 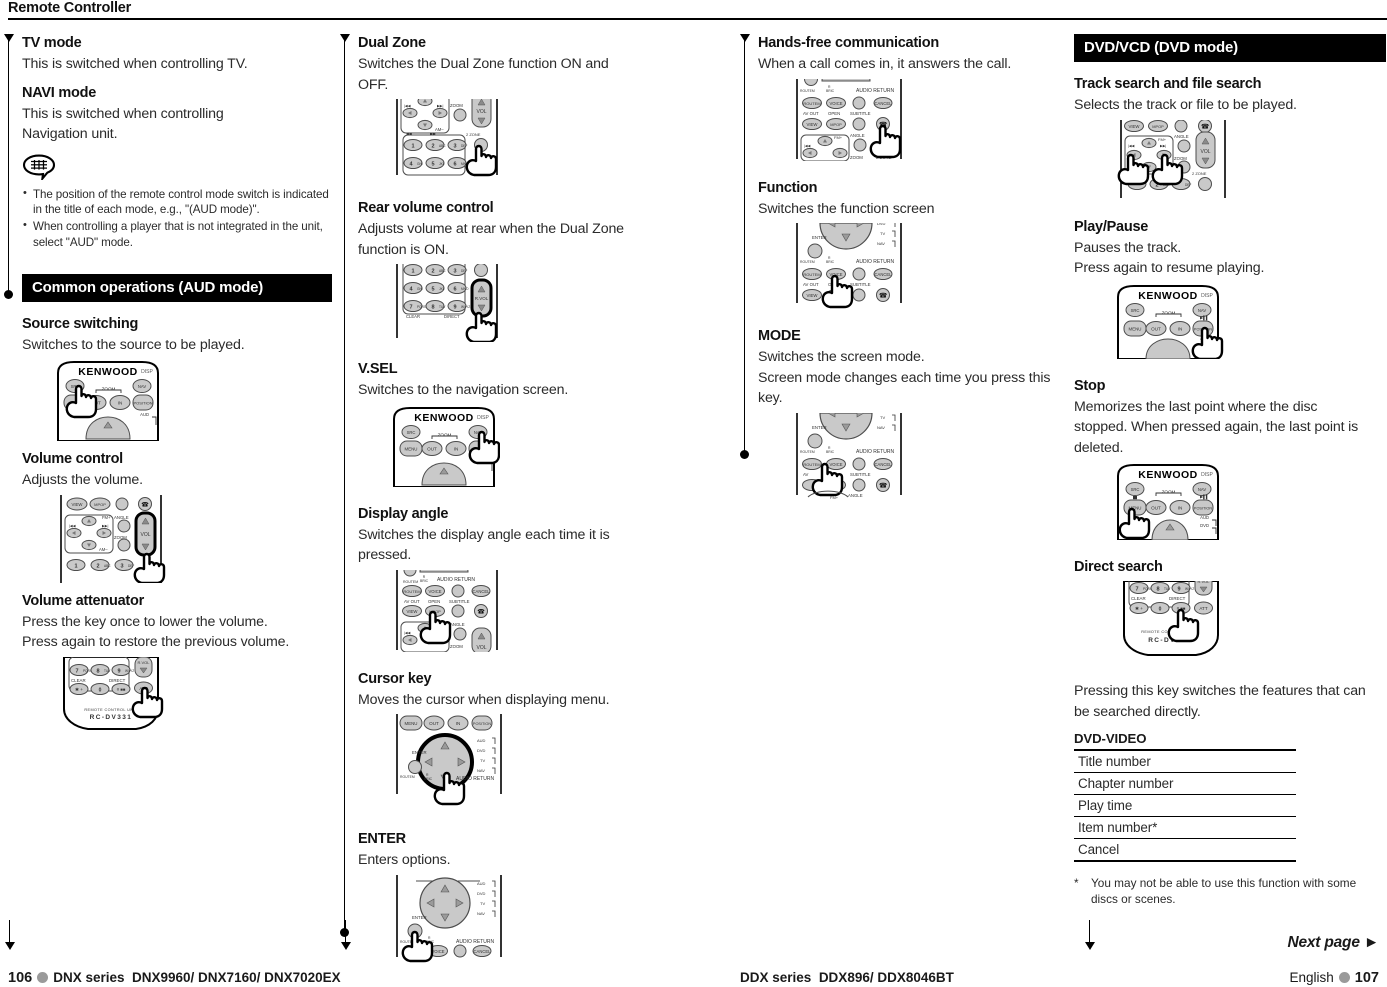 What do you see at coordinates (484, 699) in the screenshot?
I see `item-desc: Moves the cursor when displaying menu.` at bounding box center [484, 699].